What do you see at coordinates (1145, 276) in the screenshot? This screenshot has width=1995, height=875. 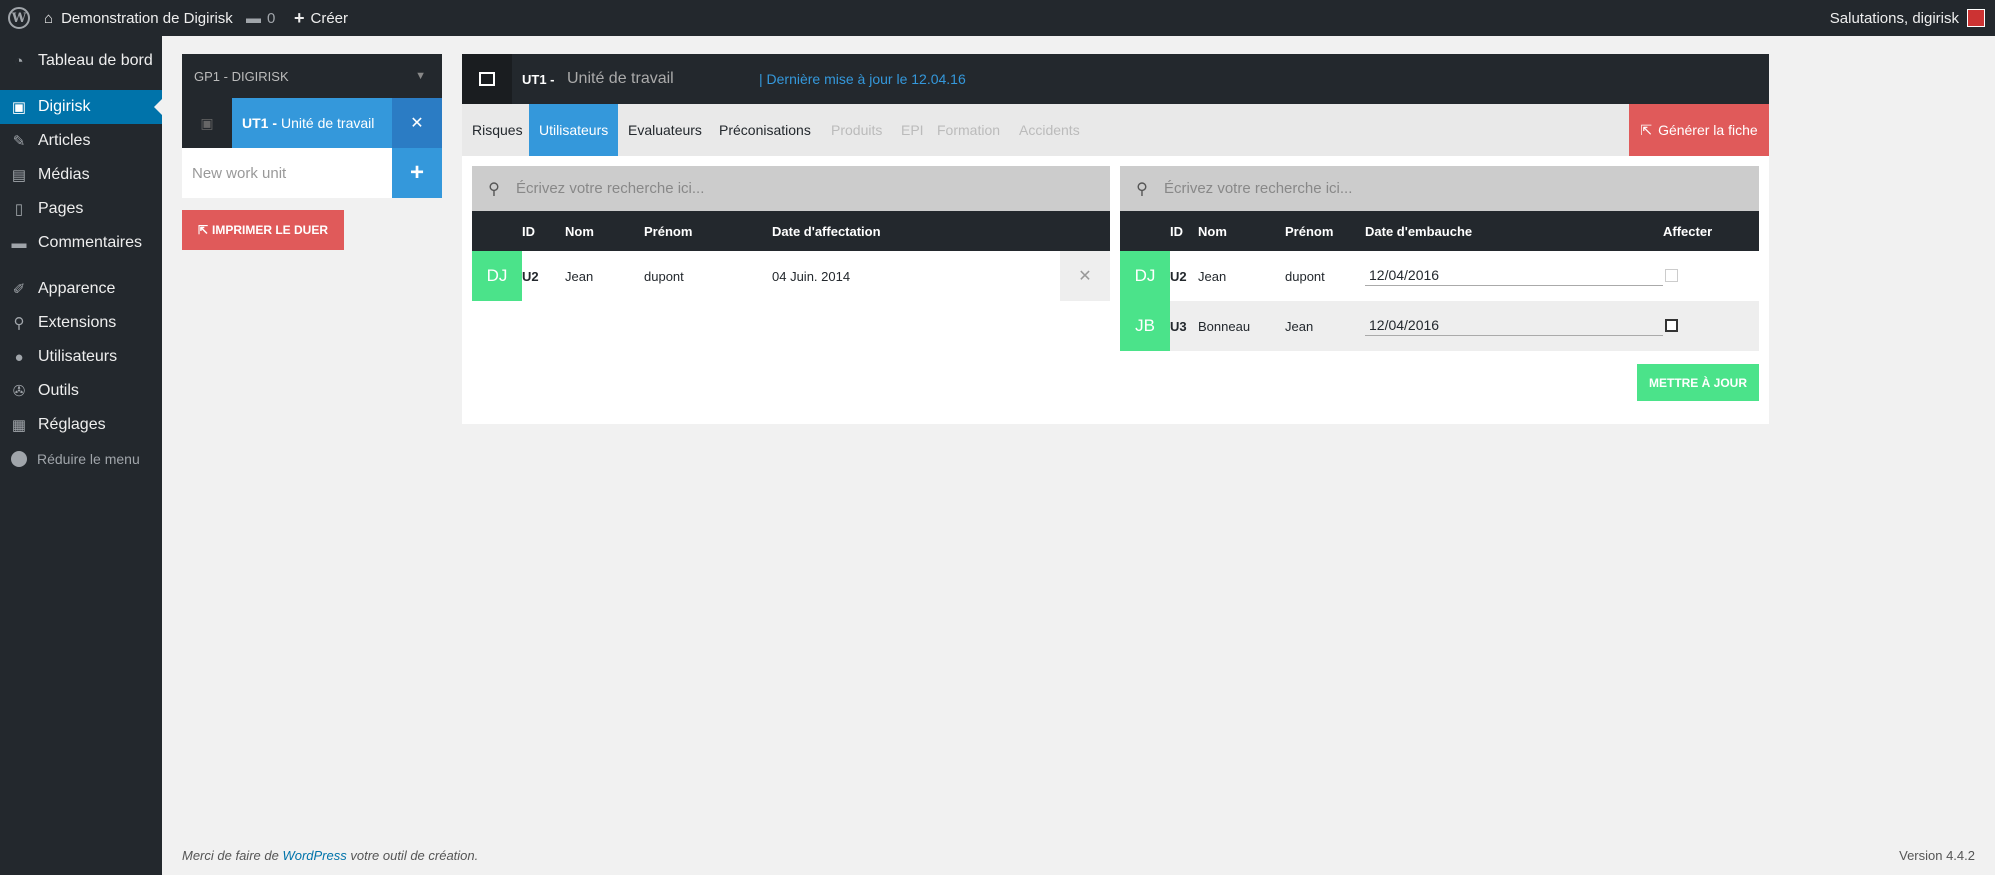 I see `user-avatar: DJ` at bounding box center [1145, 276].